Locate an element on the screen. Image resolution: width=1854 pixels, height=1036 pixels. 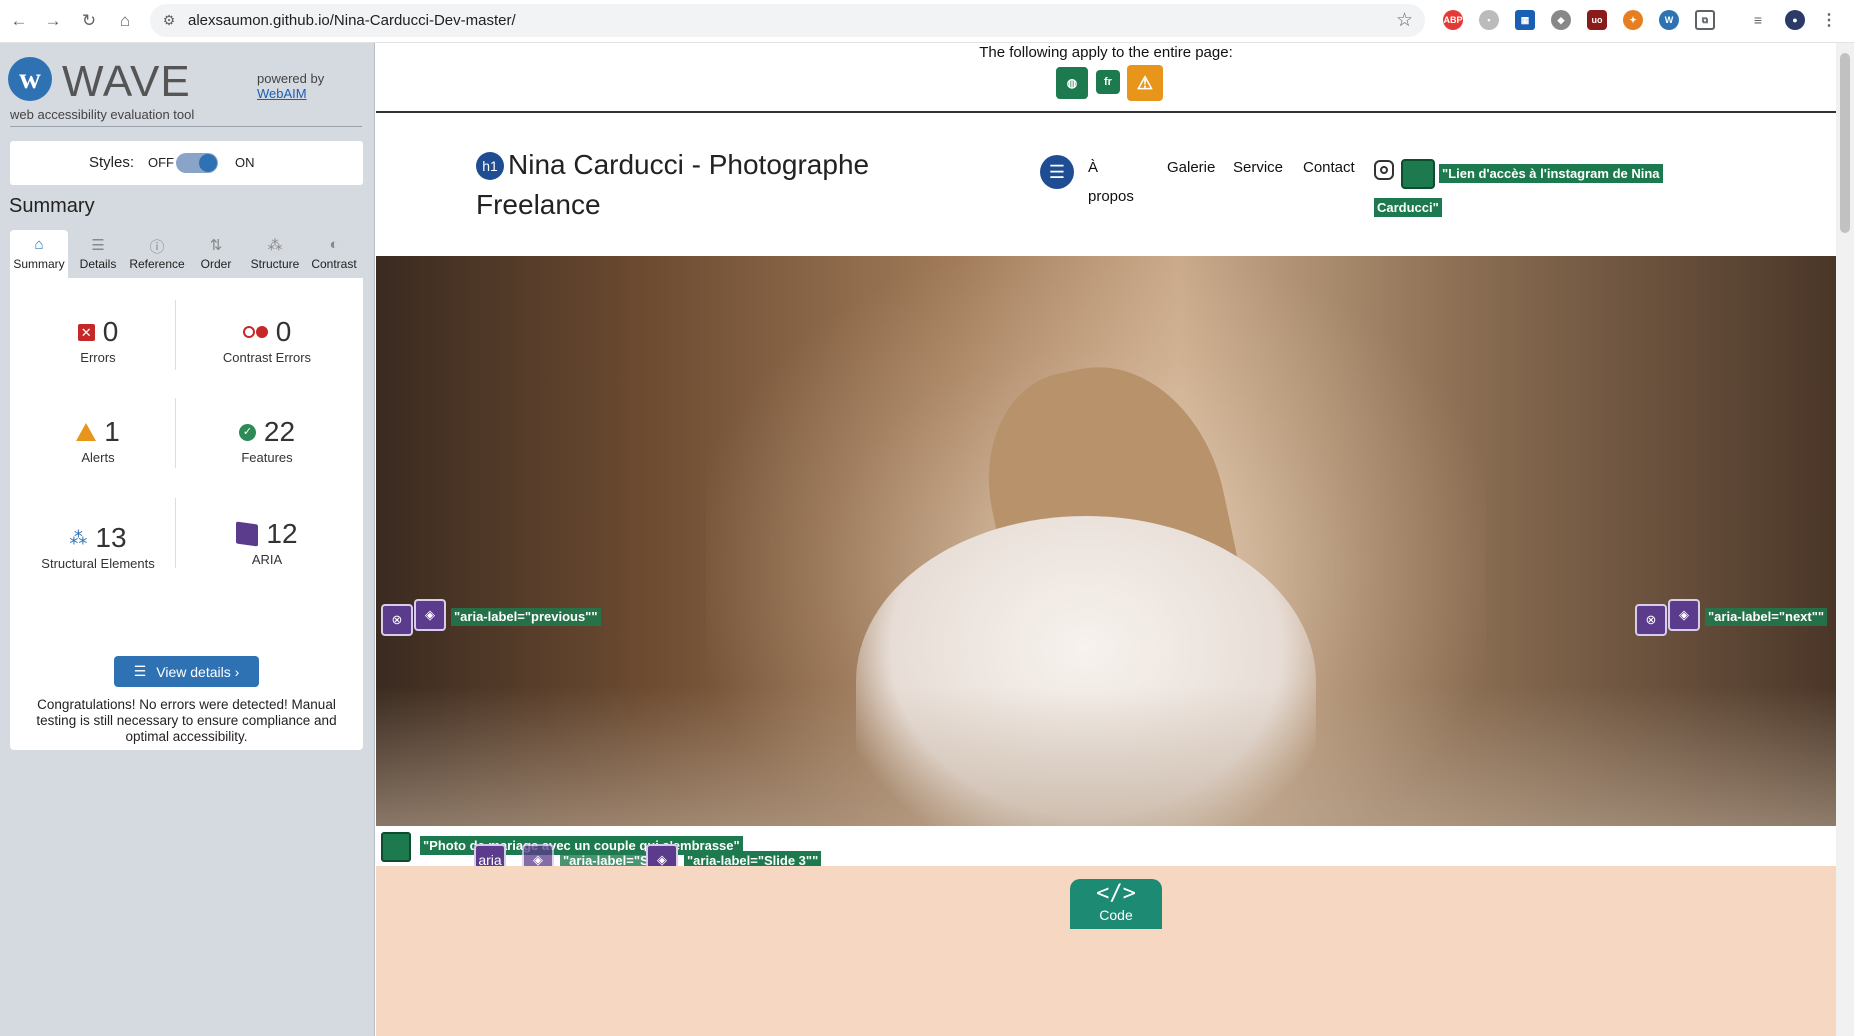
alerts-label: Alerts is located at coordinates (98, 457).